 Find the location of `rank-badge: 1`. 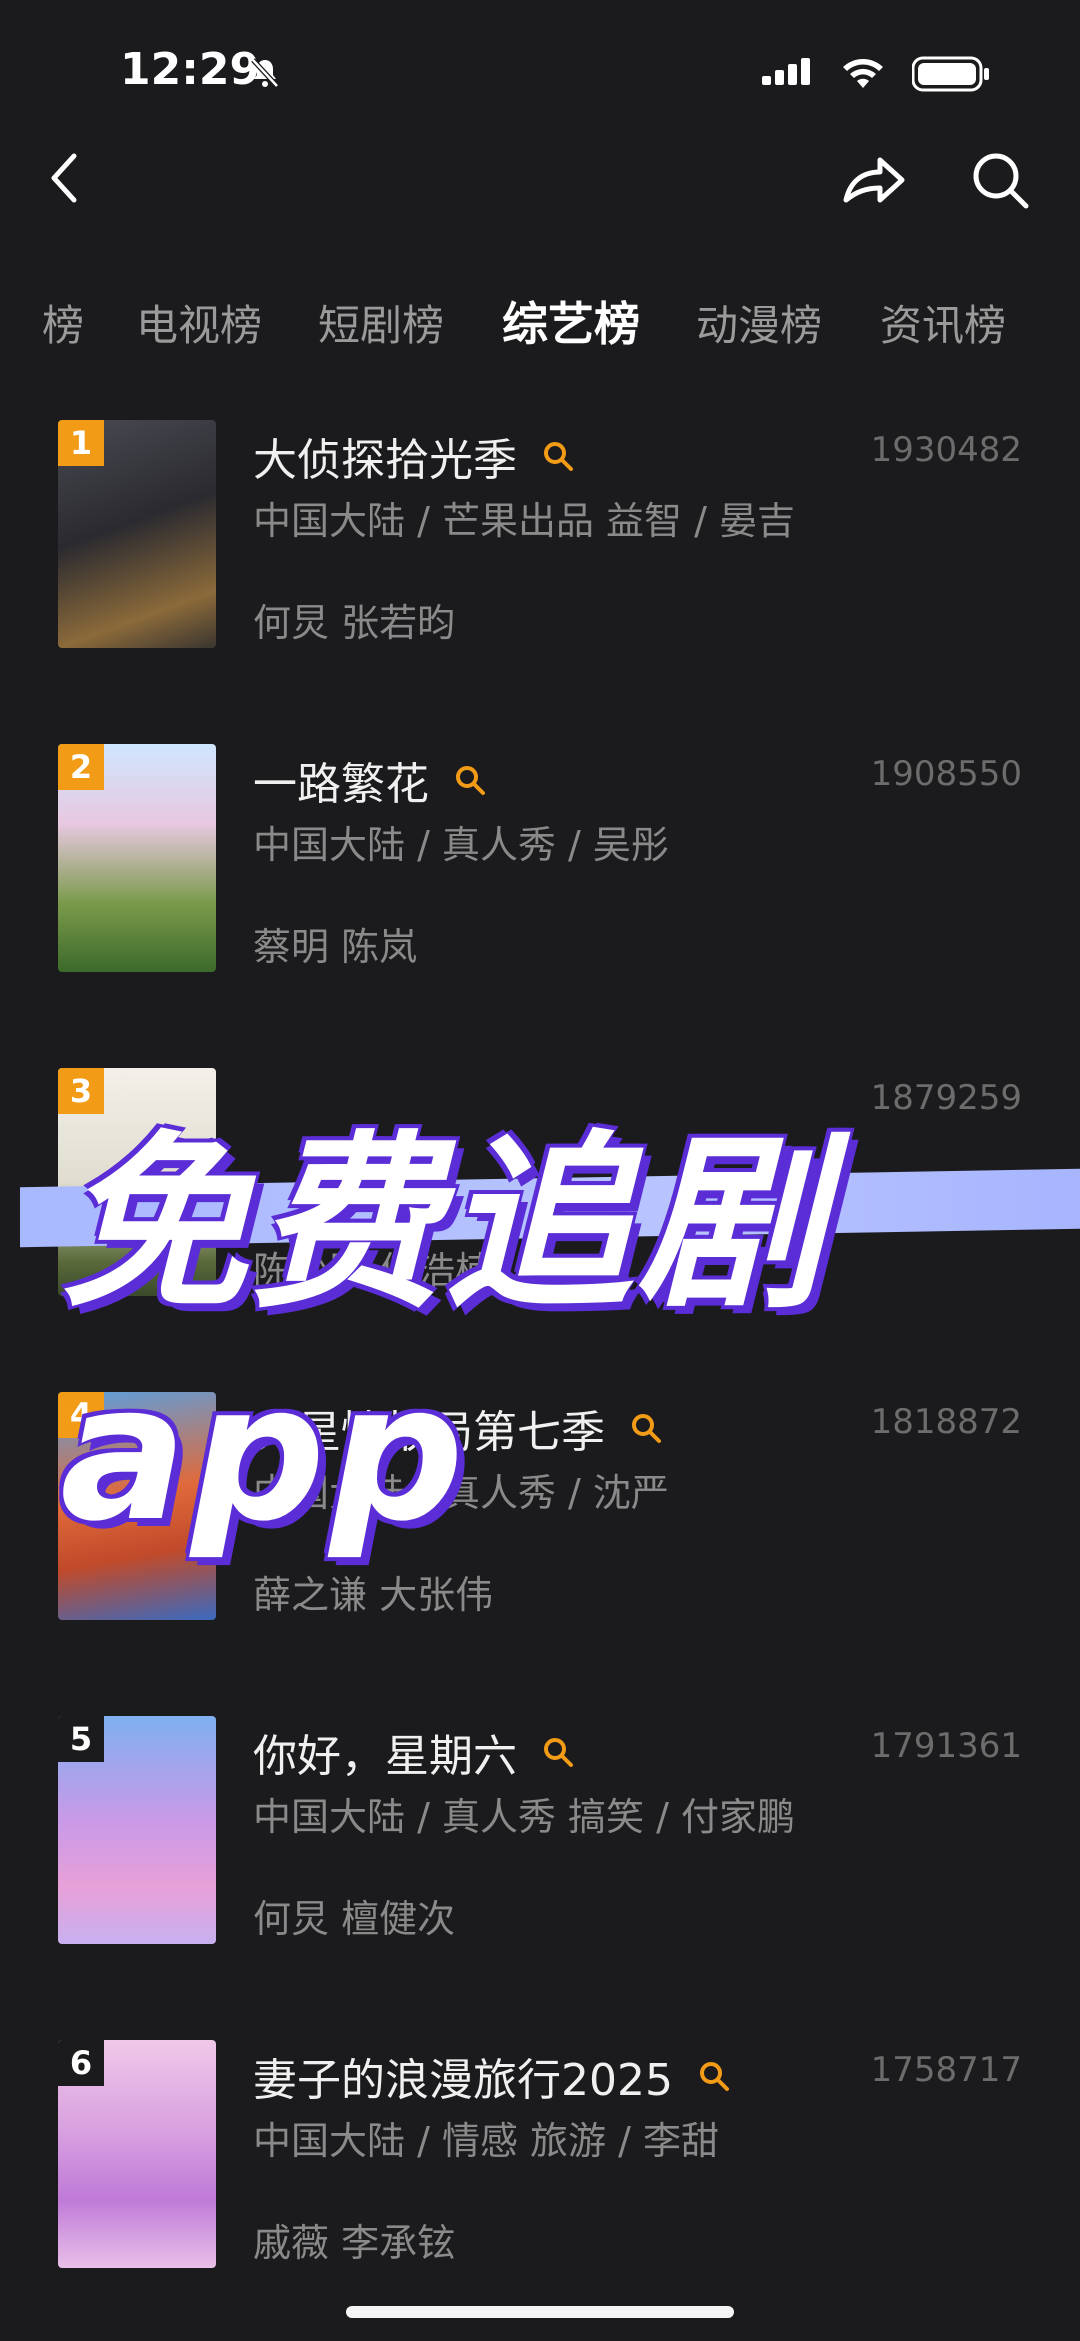

rank-badge: 1 is located at coordinates (81, 443).